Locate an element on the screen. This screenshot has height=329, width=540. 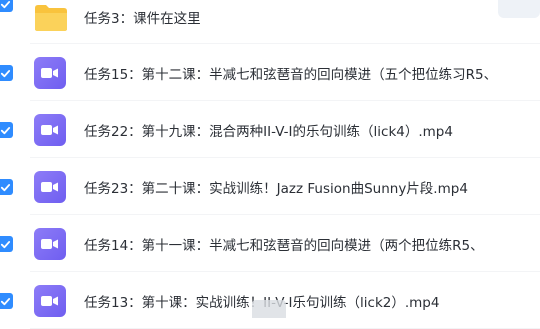
file-name: 任务23：第二十课：实战训练！Jazz Fusion曲Sunny片段.mp4 is located at coordinates (276, 189).